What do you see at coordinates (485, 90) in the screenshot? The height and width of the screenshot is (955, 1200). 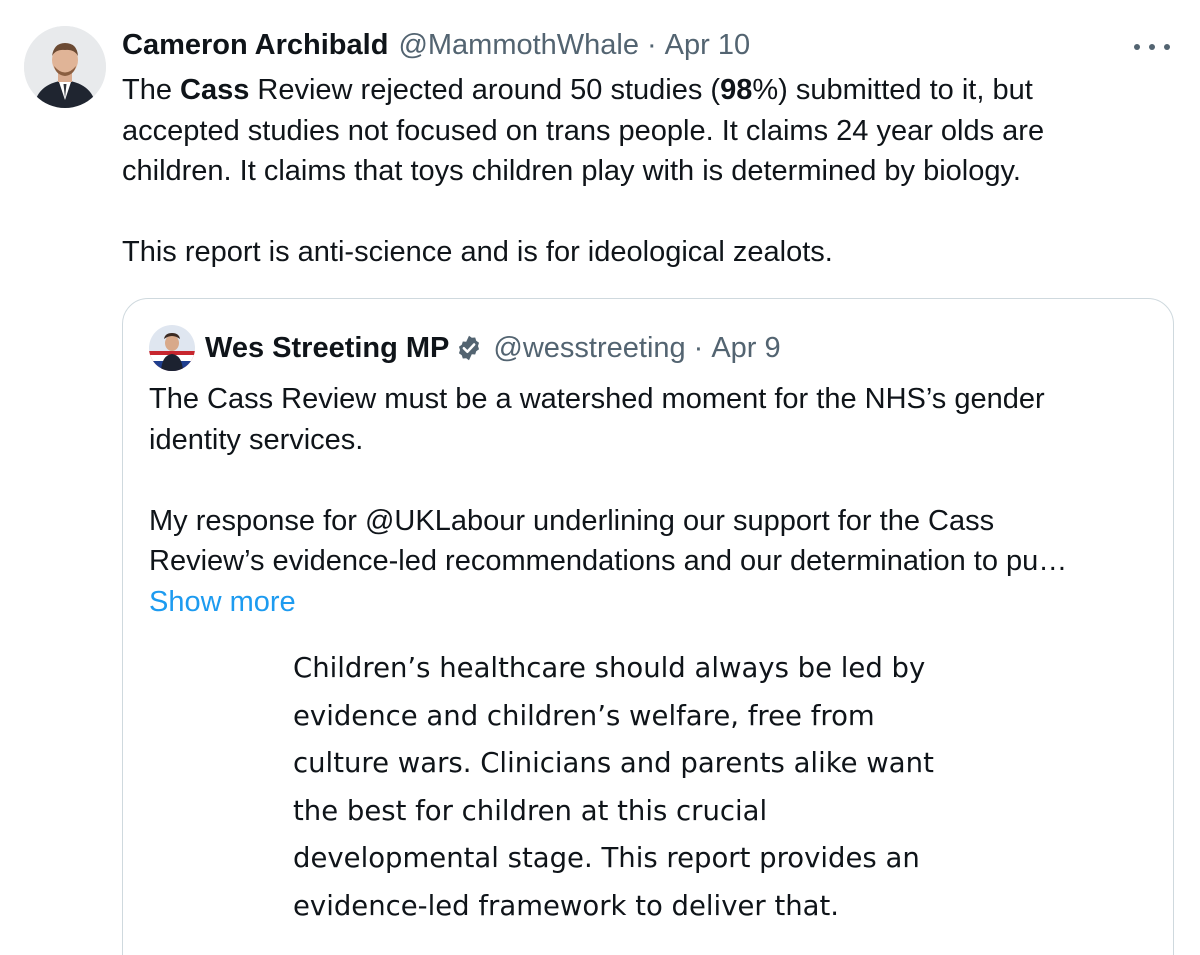 I see `text-run: Review rejected around 50 studies (` at bounding box center [485, 90].